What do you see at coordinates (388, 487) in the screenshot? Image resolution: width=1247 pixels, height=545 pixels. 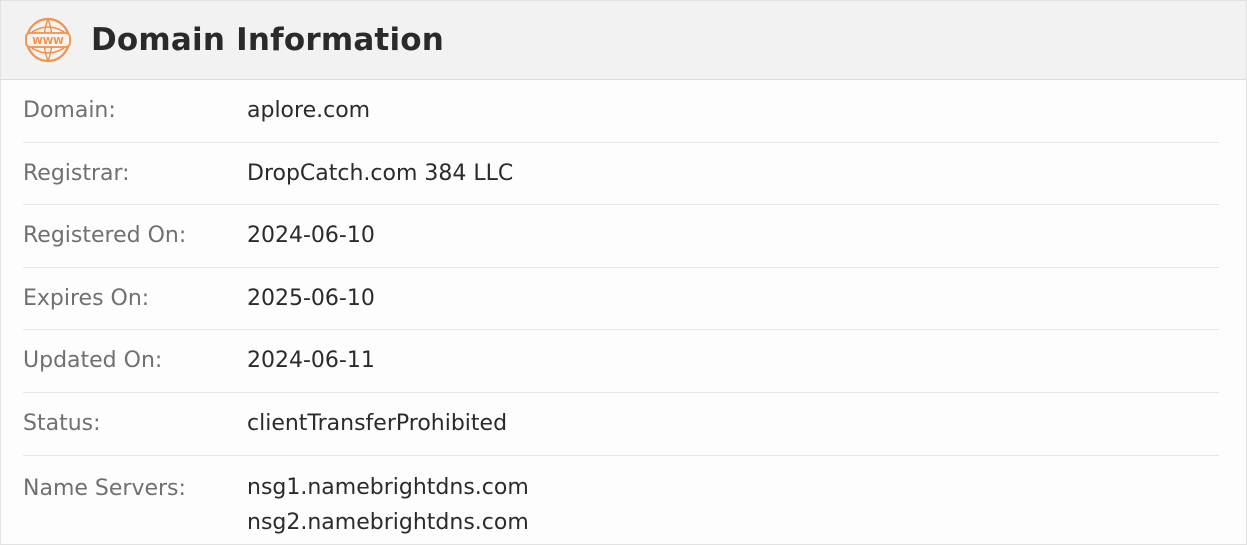 I see `name-server-1: nsg1.namebrightdns.com` at bounding box center [388, 487].